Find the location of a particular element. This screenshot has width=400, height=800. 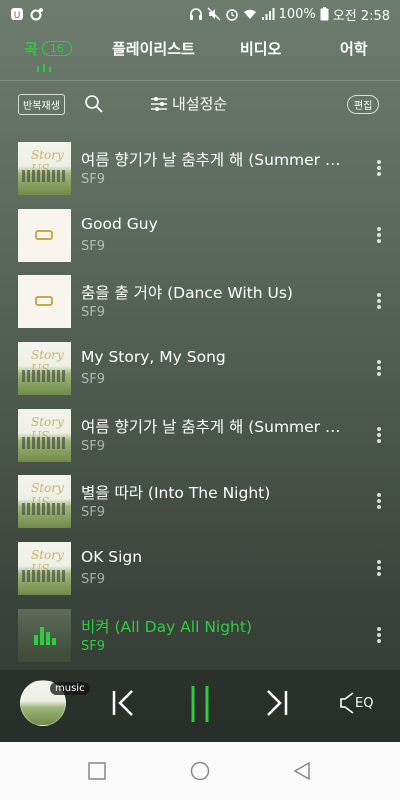

song-row: 비켜 (All Day All Night) SF9 is located at coordinates (200, 636).